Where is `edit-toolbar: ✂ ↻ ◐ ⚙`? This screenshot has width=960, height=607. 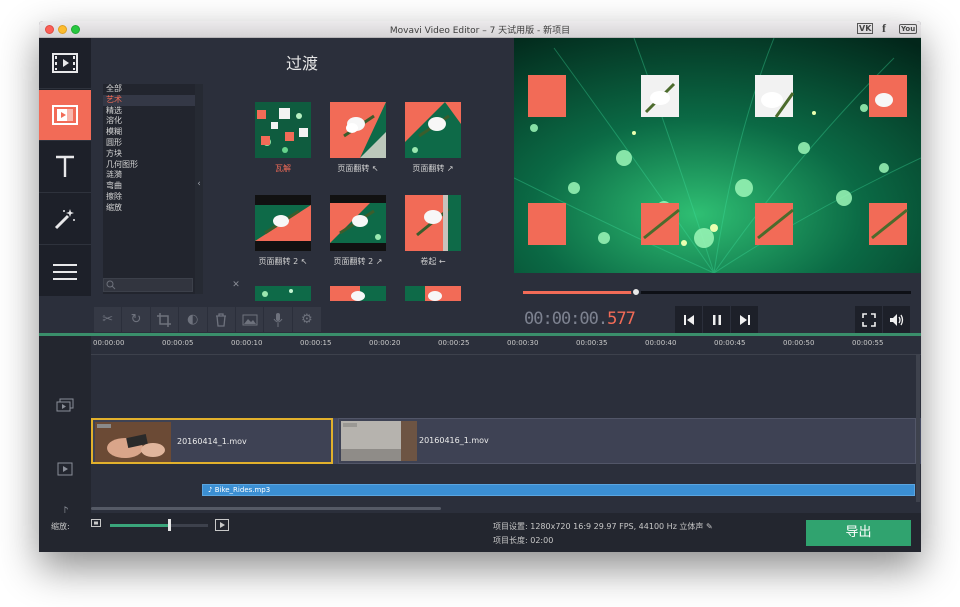 edit-toolbar: ✂ ↻ ◐ ⚙ is located at coordinates (302, 319).